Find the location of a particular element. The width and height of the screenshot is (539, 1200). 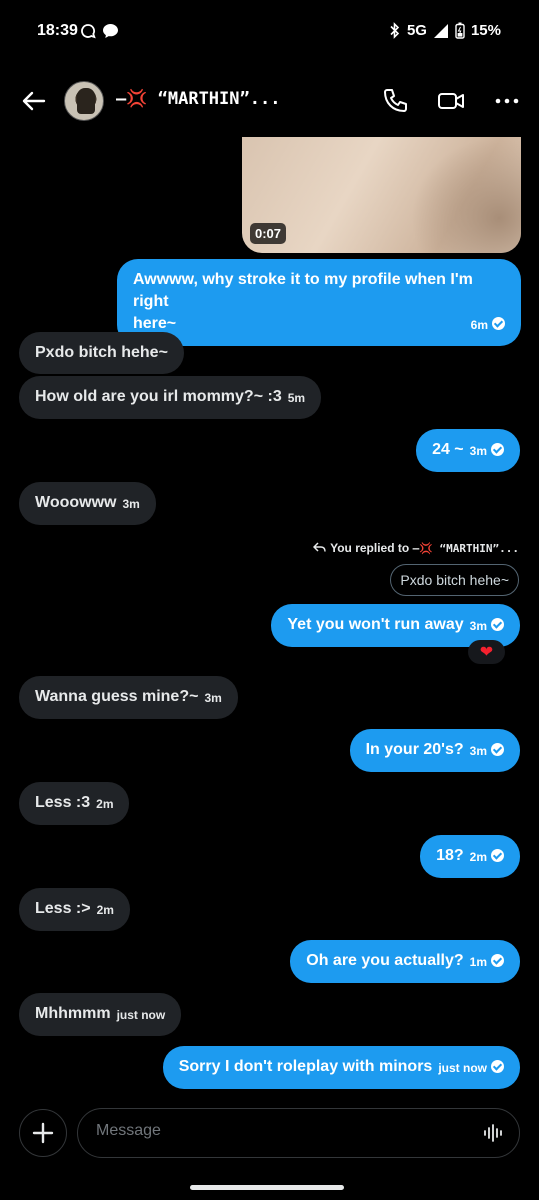

message-time: 6m is located at coordinates (479, 325).